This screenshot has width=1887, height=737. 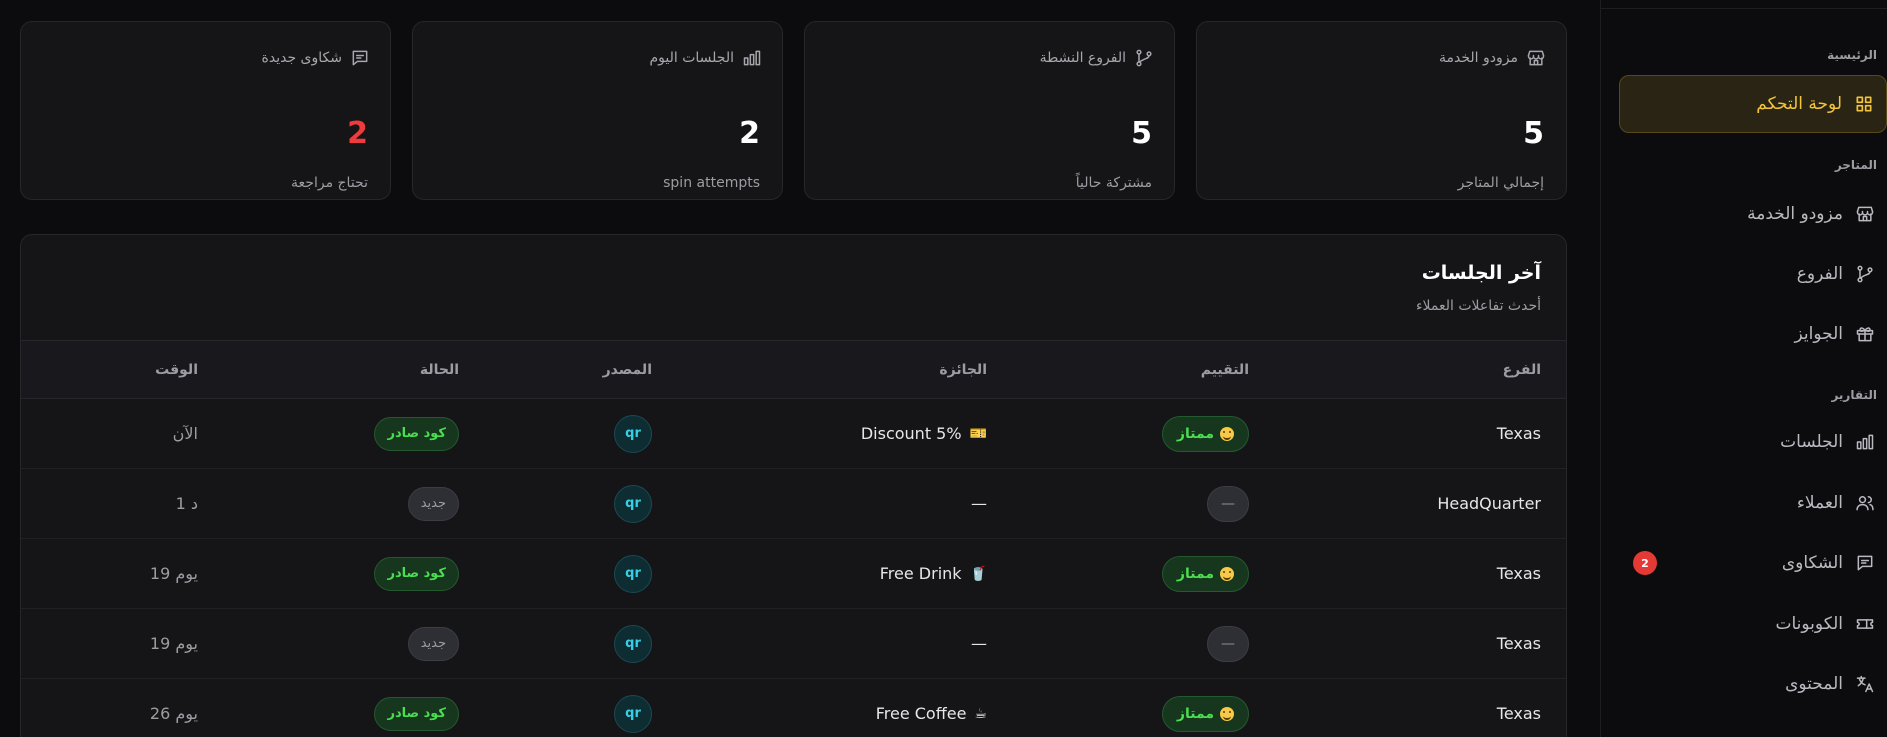 I want to click on gift-icon, so click(x=1865, y=334).